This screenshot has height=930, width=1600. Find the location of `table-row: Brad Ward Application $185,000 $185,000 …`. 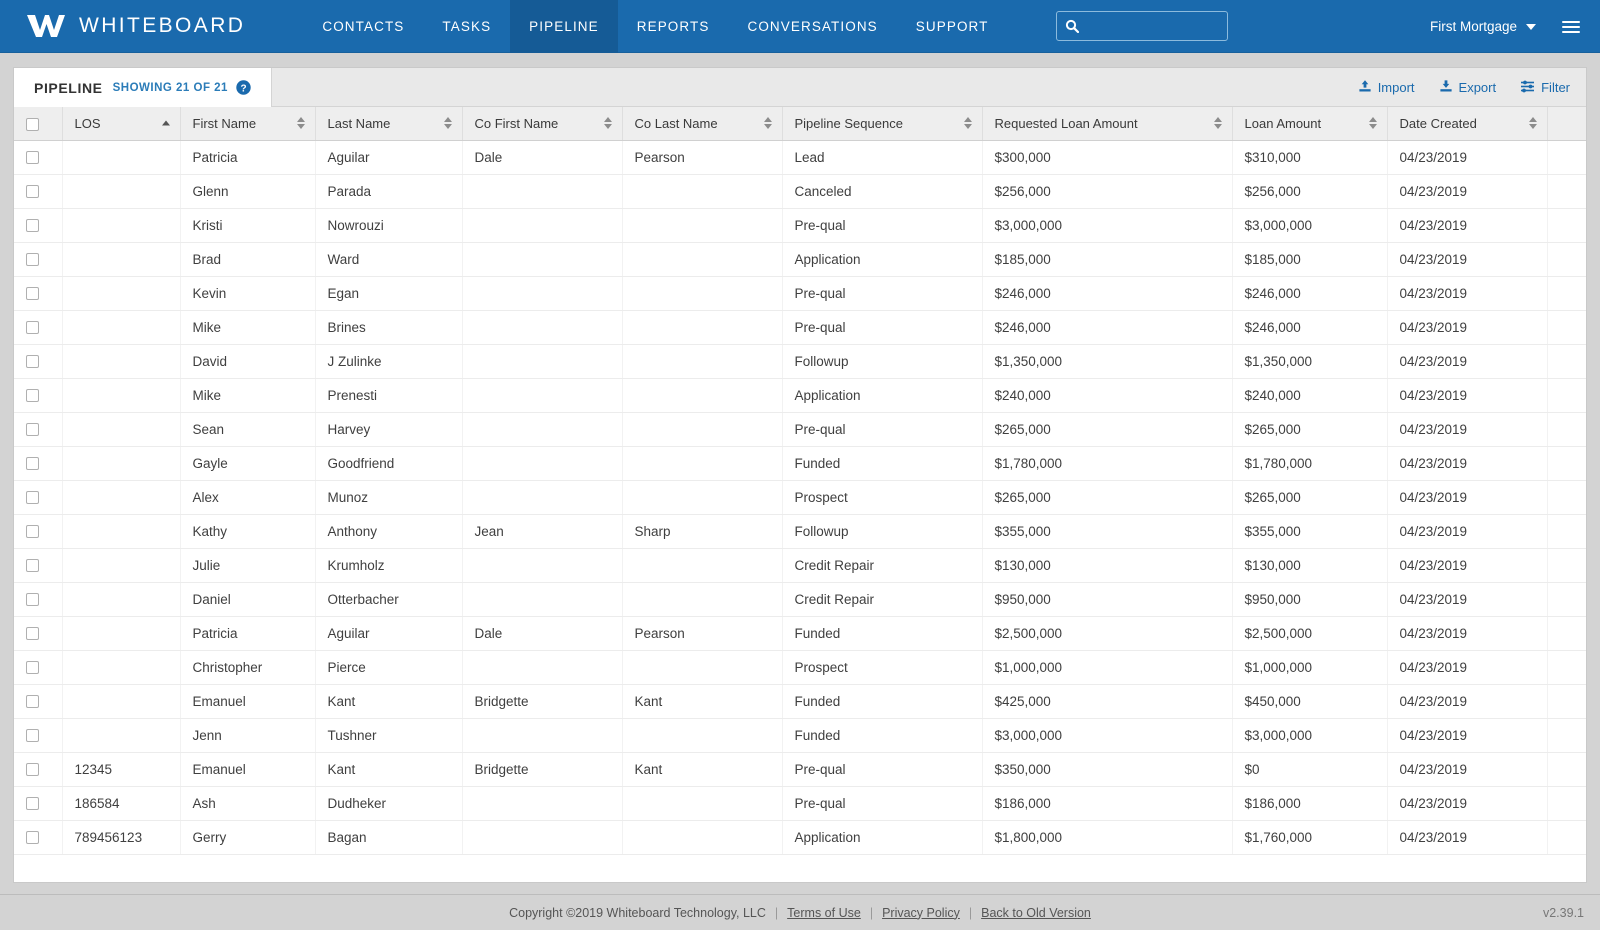

table-row: Brad Ward Application $185,000 $185,000 … is located at coordinates (800, 259).